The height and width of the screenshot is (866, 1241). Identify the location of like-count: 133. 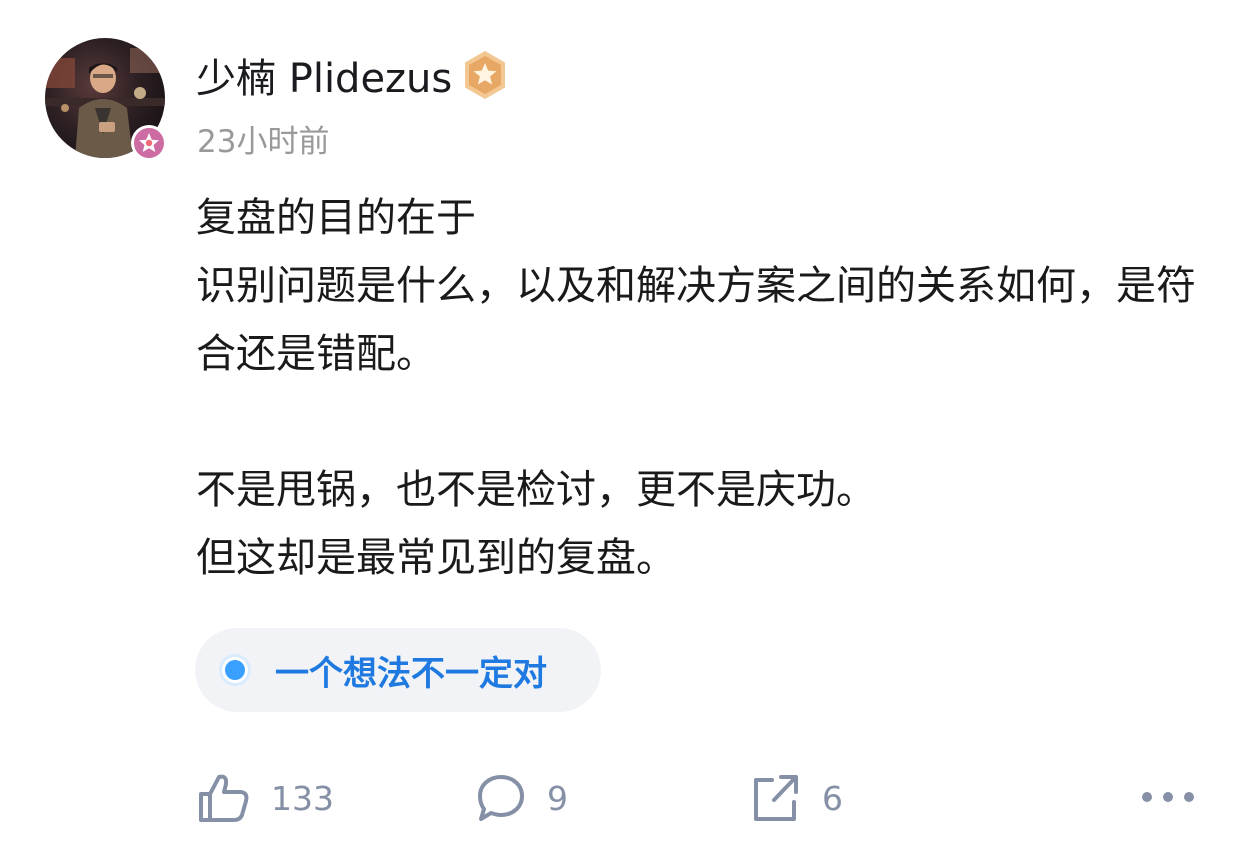
(302, 798).